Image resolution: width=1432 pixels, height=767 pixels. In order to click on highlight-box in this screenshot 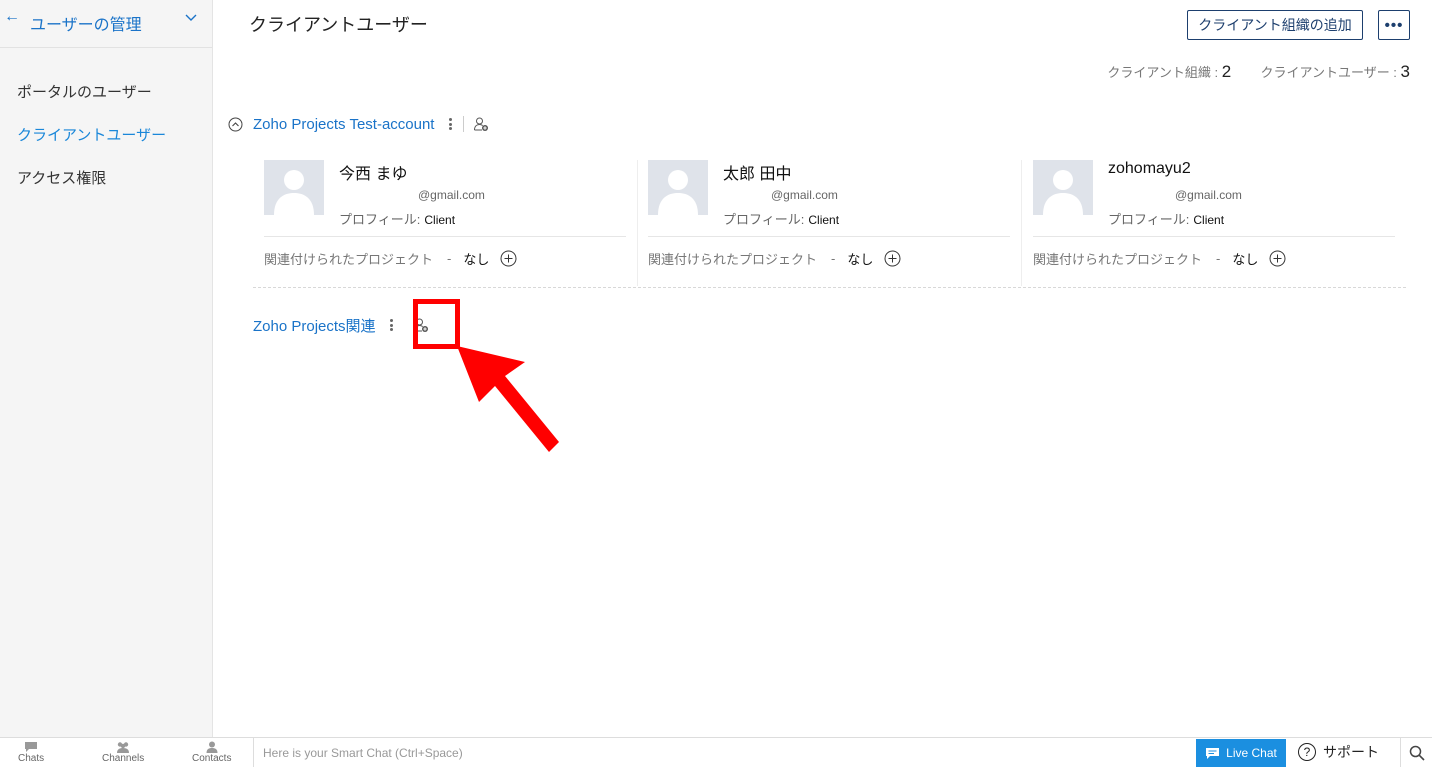, I will do `click(436, 324)`.